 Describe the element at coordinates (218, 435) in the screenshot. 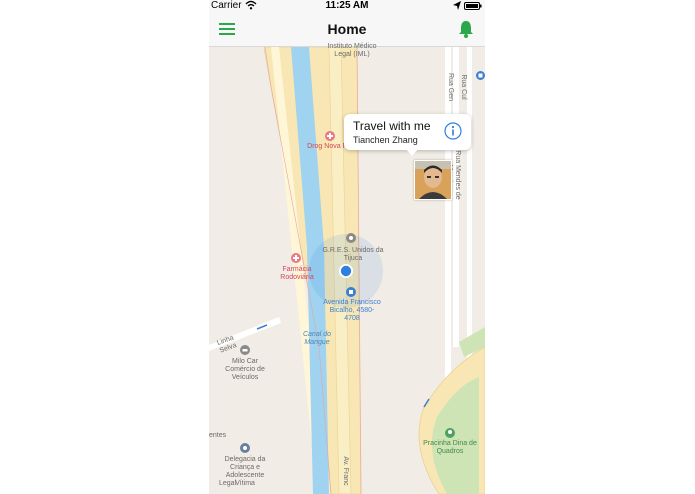

I see `map-label-entes: entes` at that location.